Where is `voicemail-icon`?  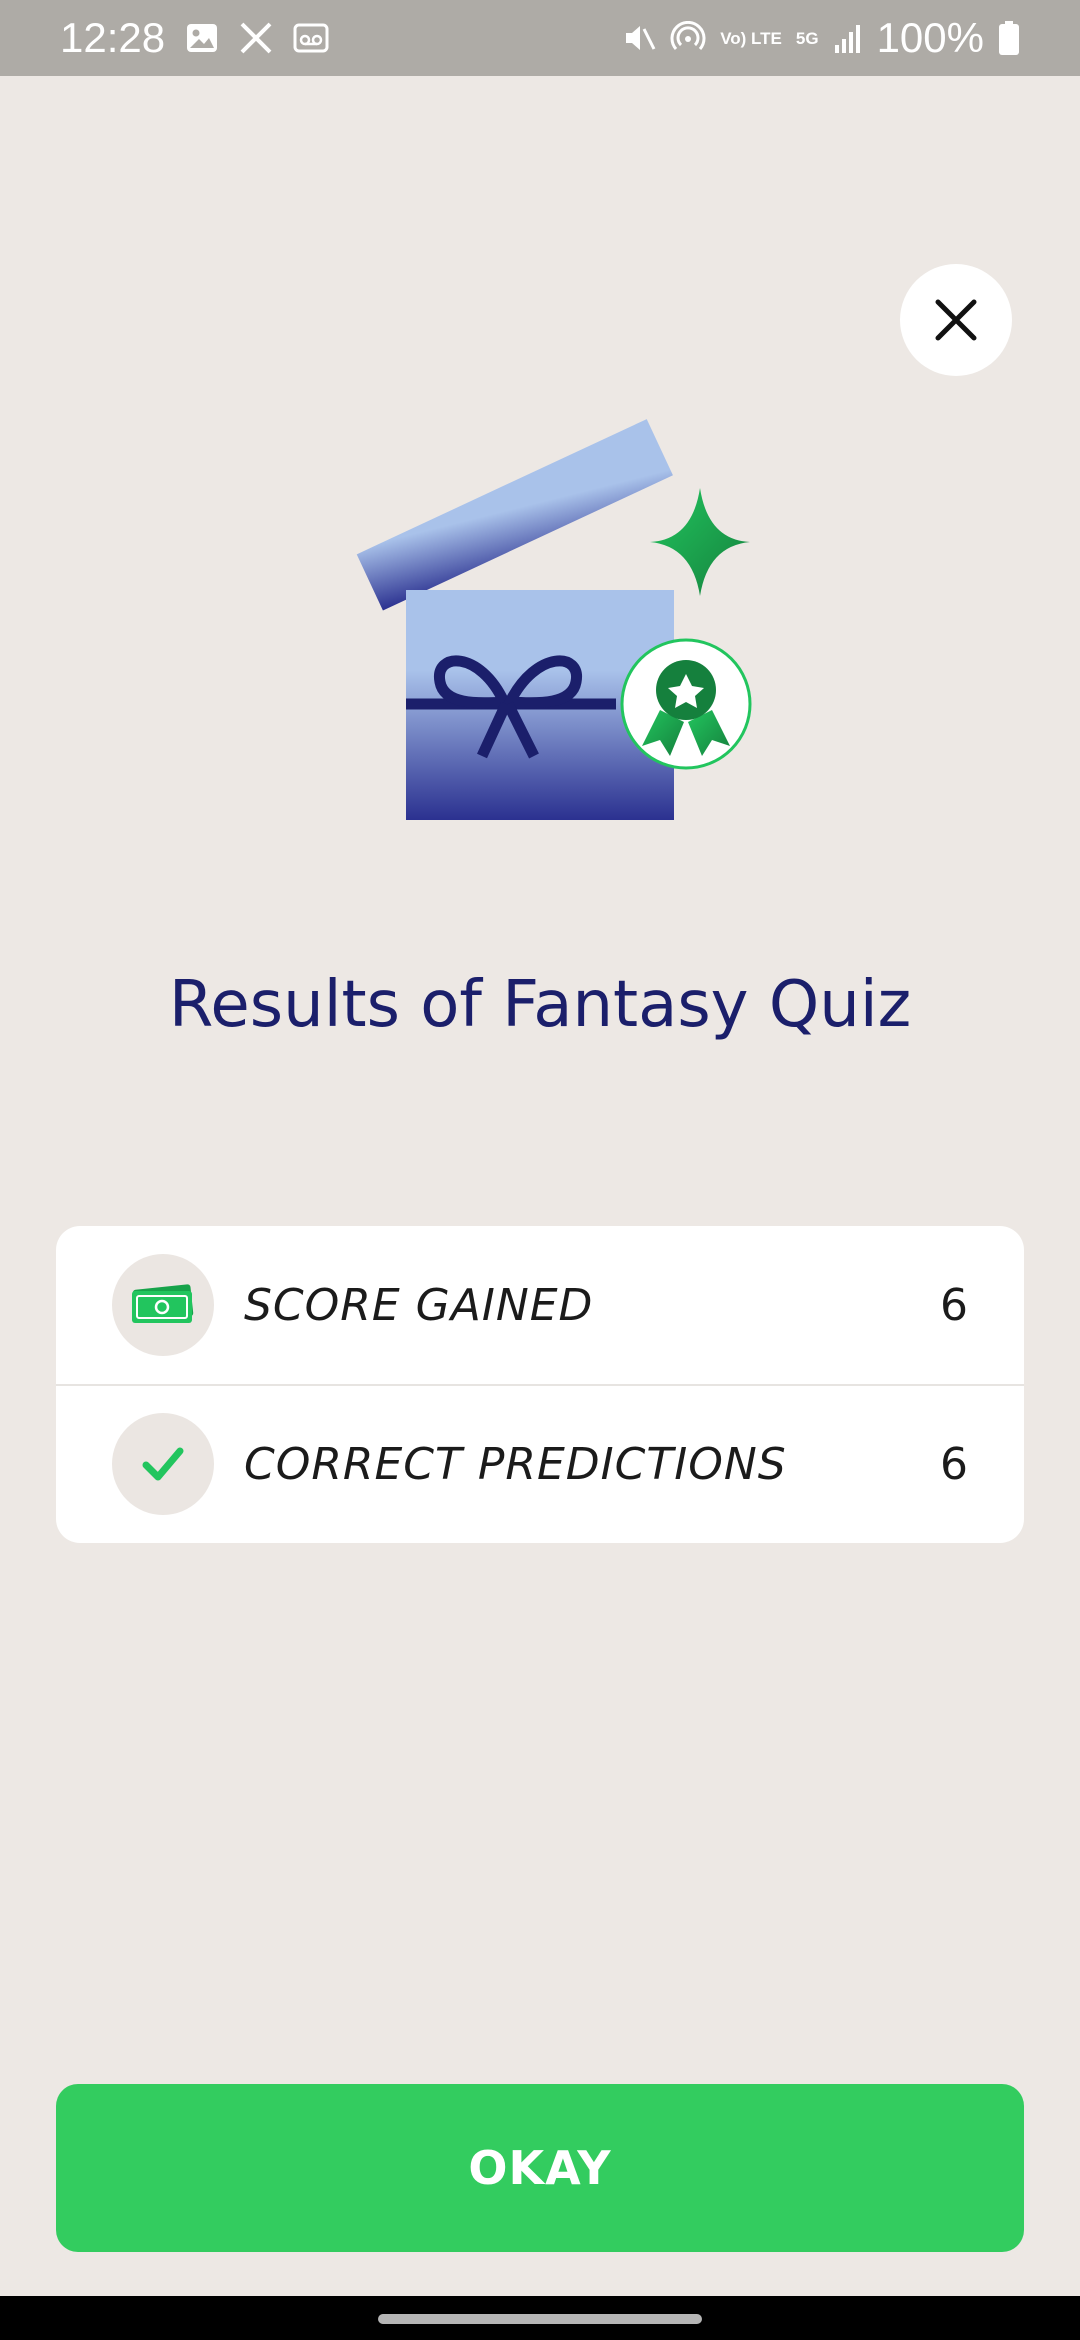
voicemail-icon is located at coordinates (311, 38).